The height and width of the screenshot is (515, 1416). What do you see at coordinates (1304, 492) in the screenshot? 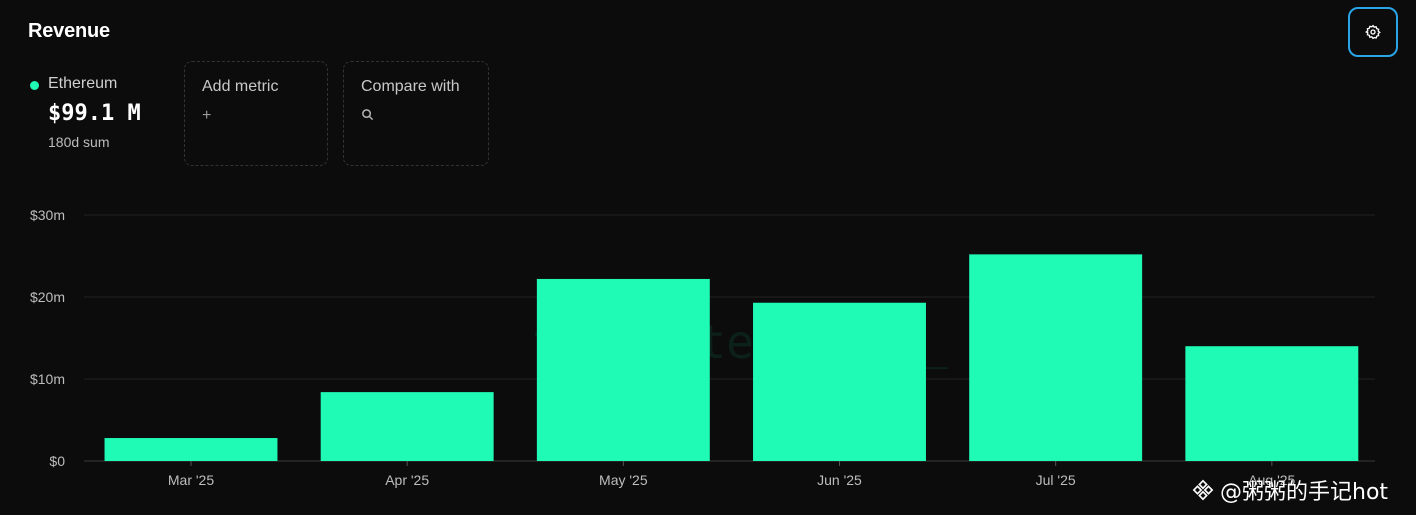
I see `overlay-watermark-text: @粥粥的手记hot` at bounding box center [1304, 492].